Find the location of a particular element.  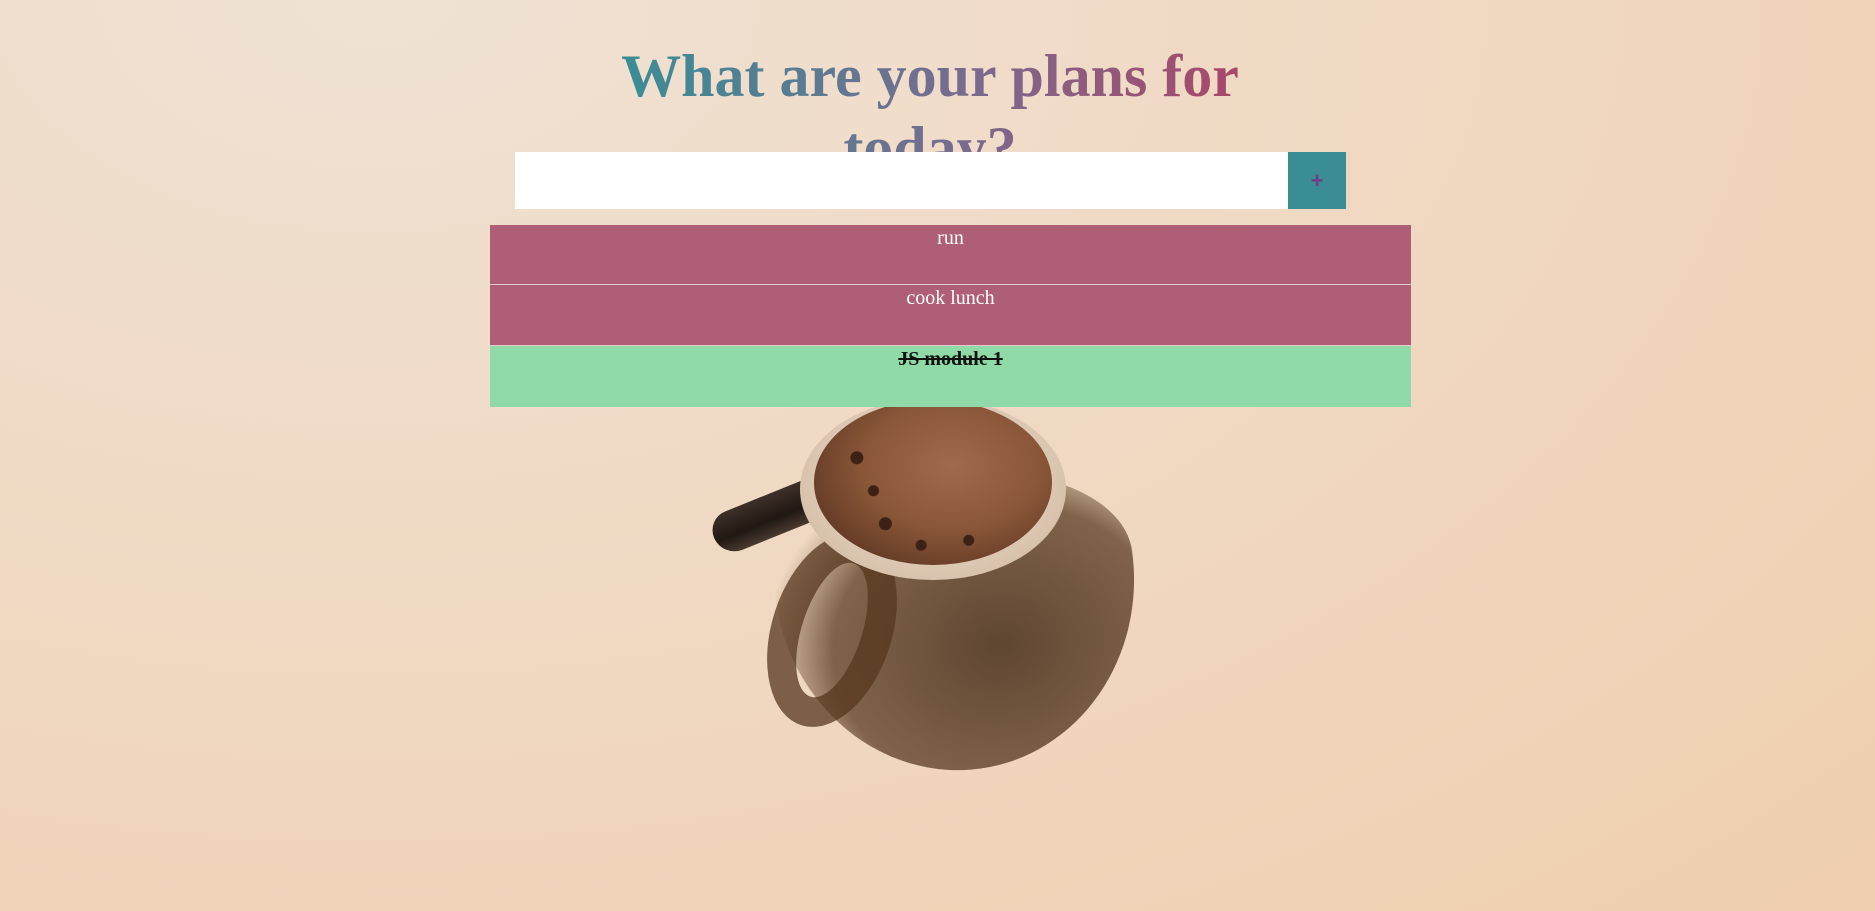

task-input is located at coordinates (901, 180).